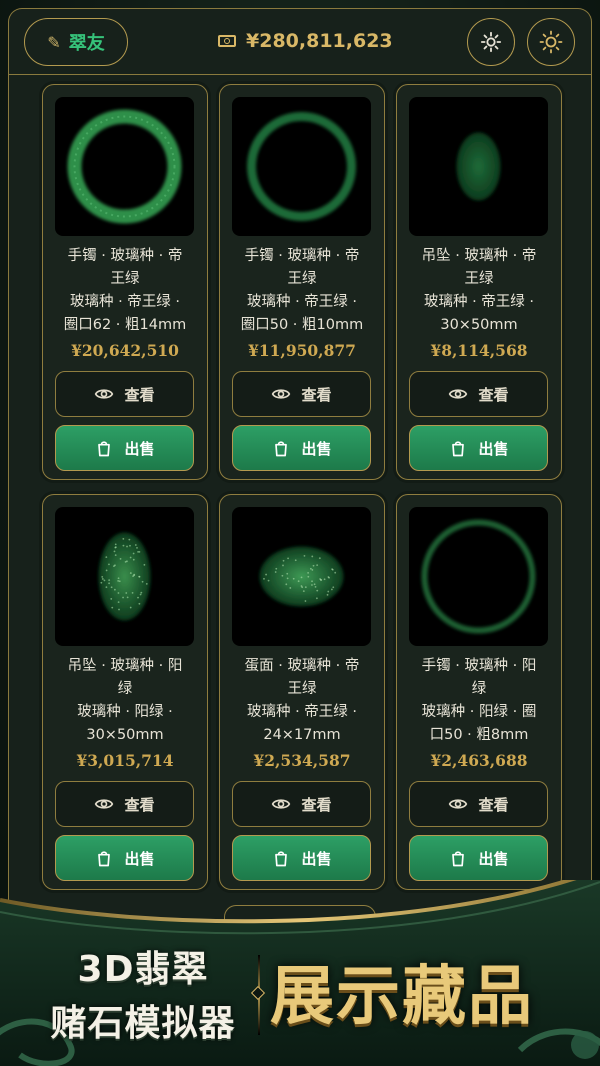  I want to click on jade-pendant-speckle-image, so click(124, 576).